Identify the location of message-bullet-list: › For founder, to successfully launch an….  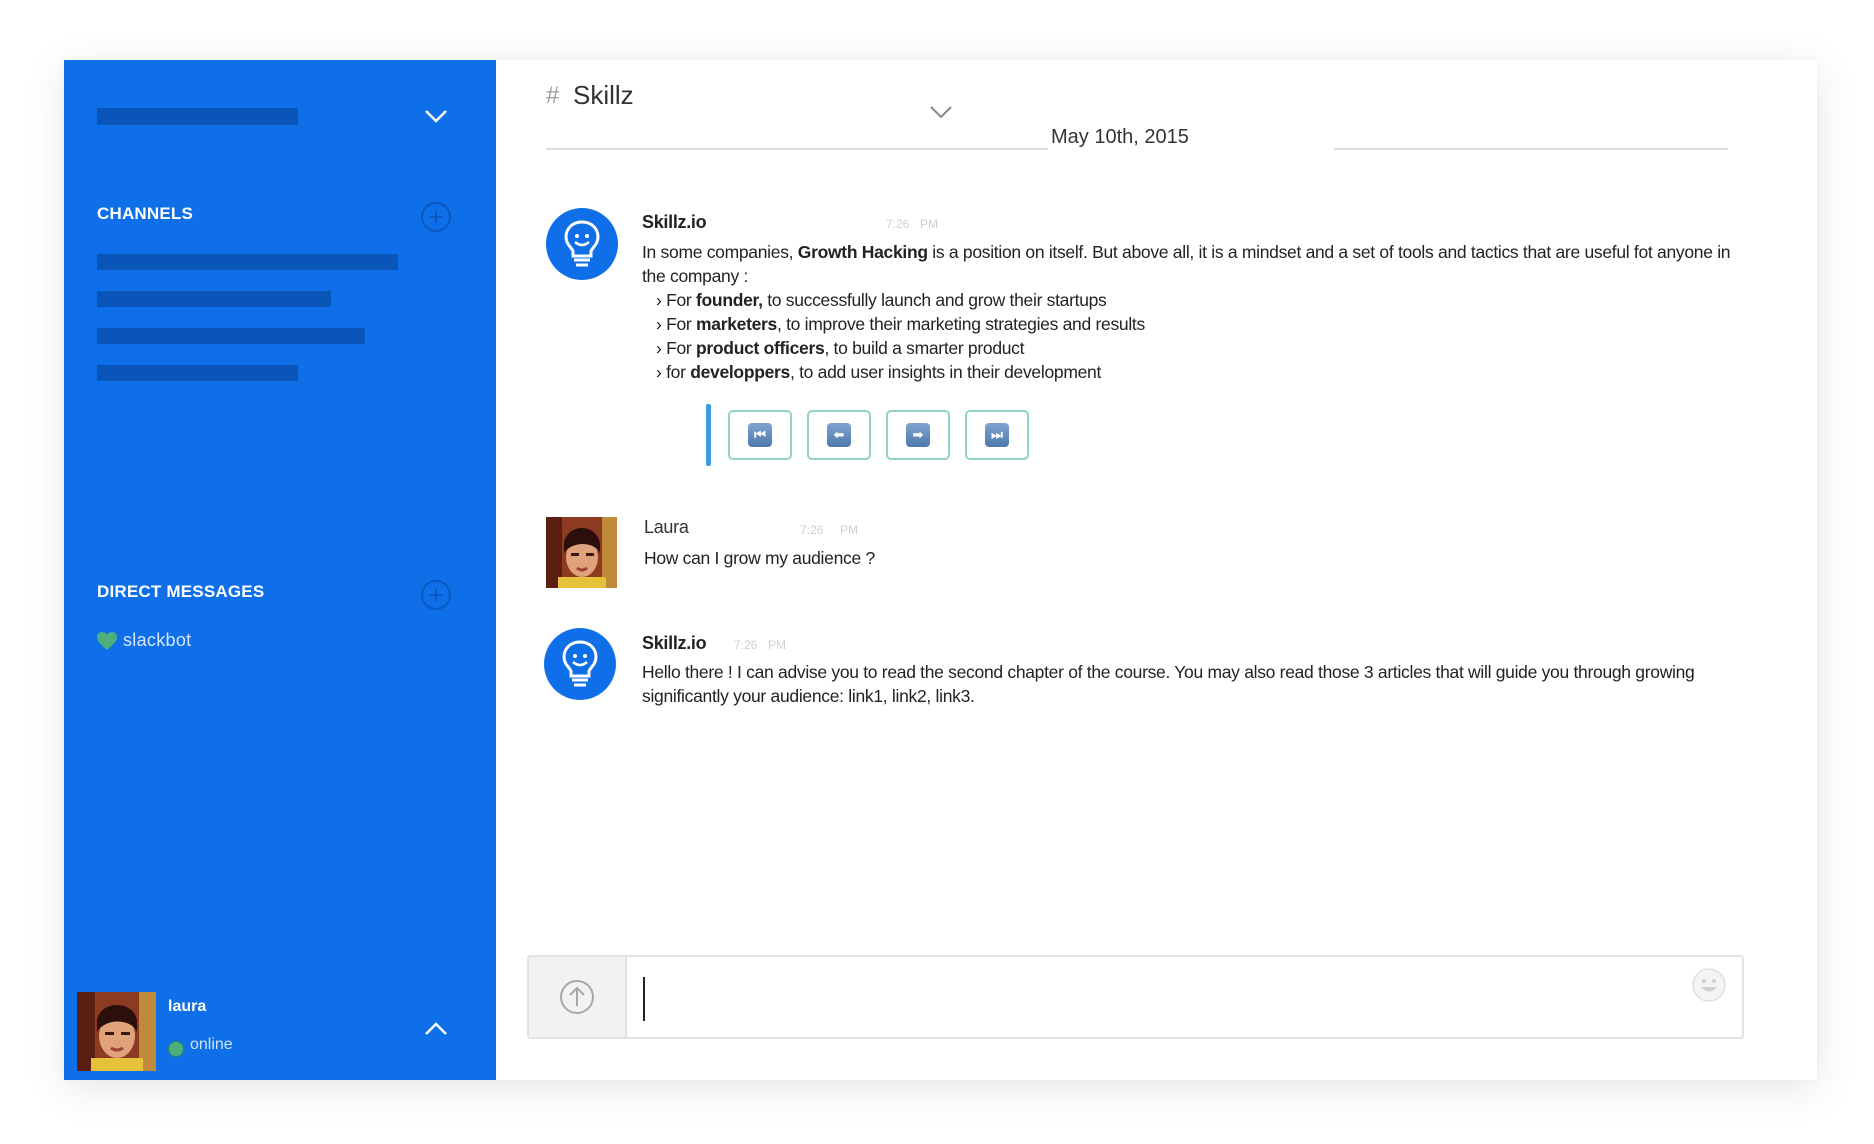
(900, 336).